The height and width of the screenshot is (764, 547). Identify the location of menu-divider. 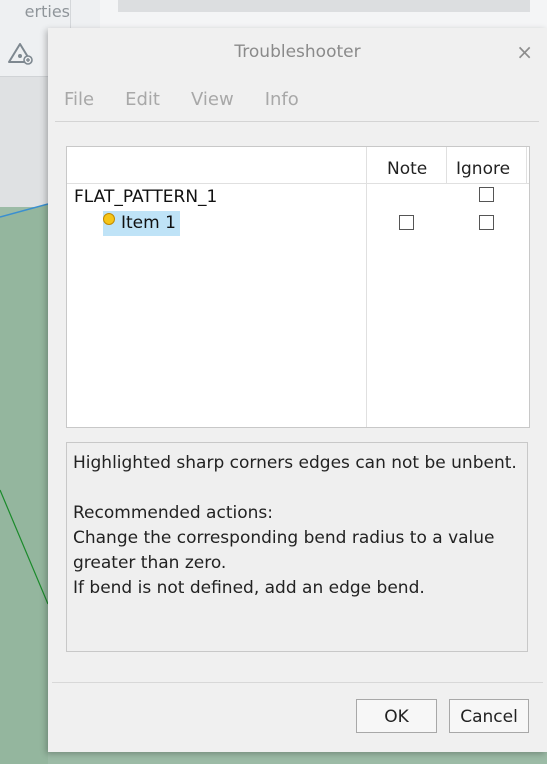
(297, 121).